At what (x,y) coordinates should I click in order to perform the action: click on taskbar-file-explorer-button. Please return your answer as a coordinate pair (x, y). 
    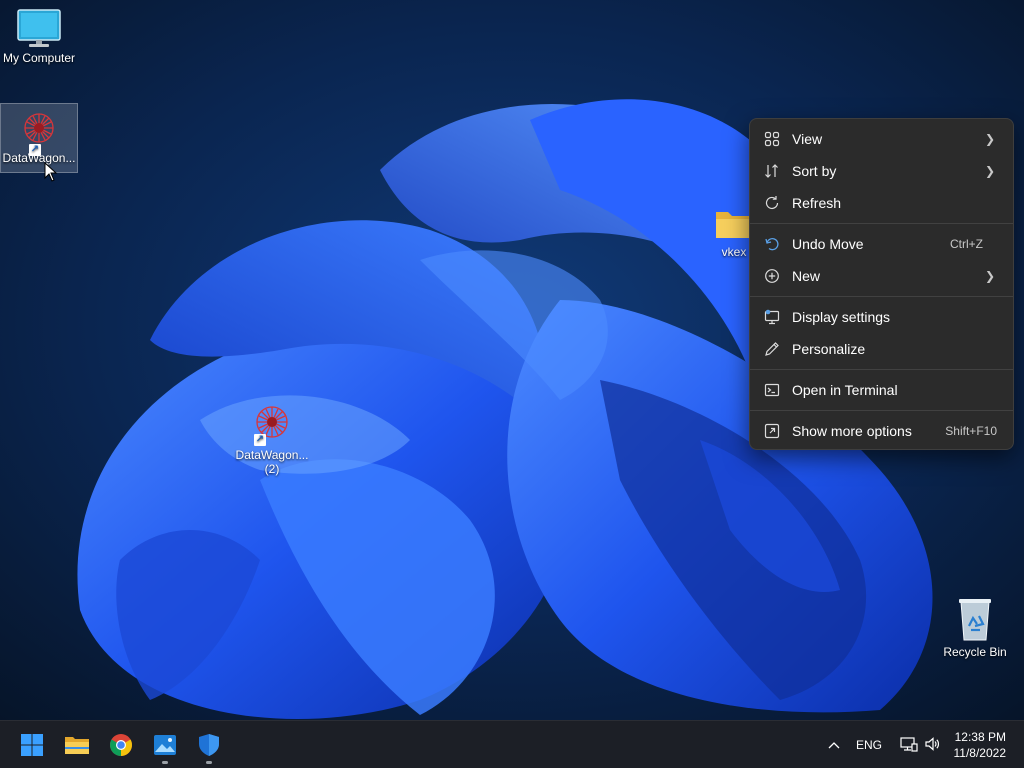
    Looking at the image, I should click on (77, 745).